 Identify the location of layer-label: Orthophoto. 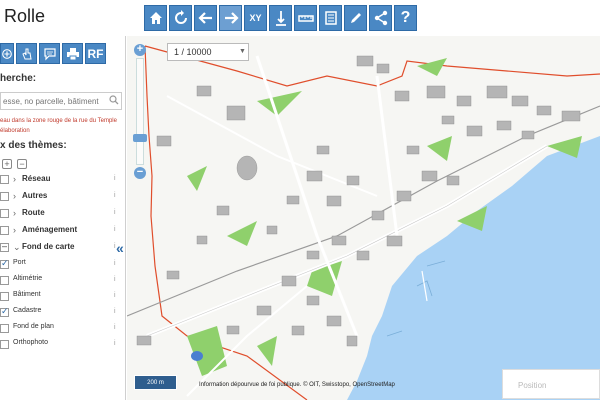
(31, 342).